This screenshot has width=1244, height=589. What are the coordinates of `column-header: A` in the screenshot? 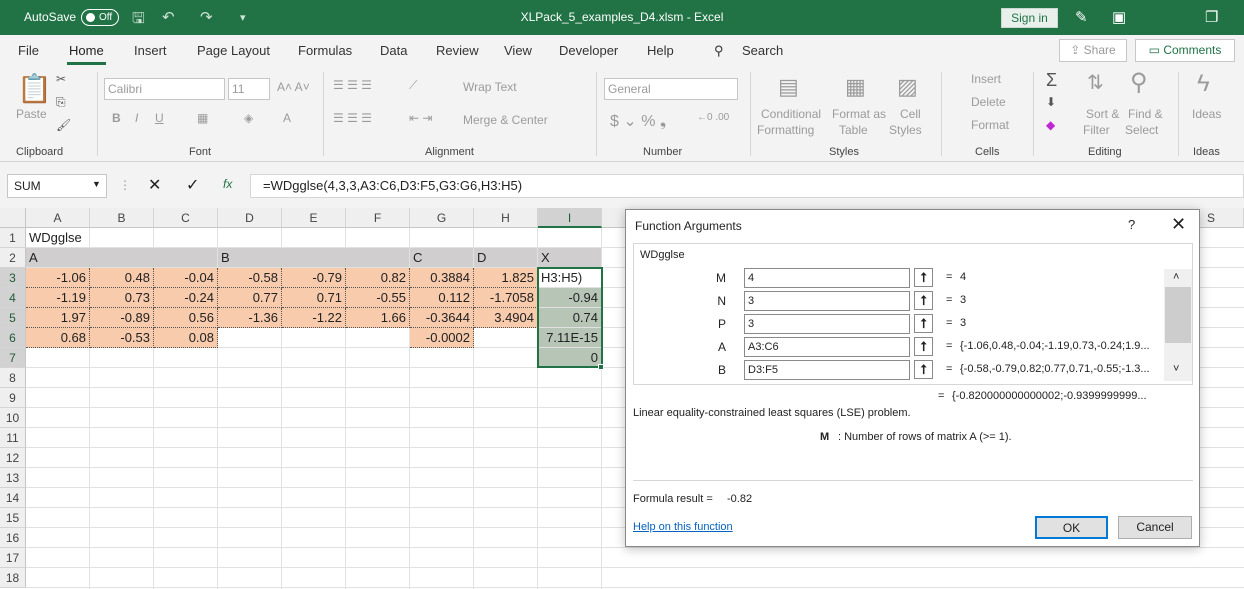 It's located at (58, 218).